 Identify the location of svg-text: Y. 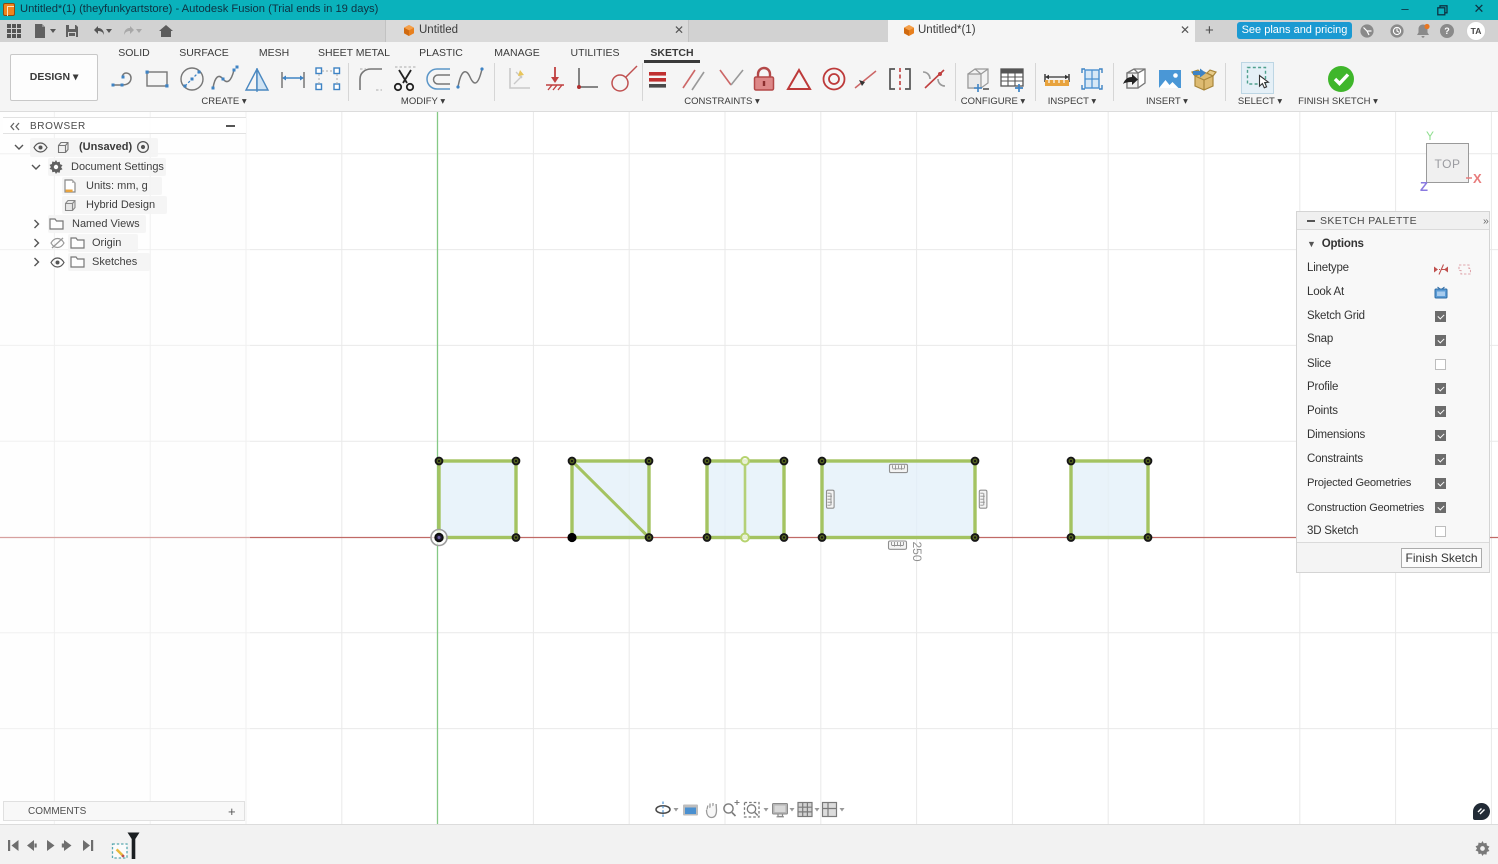
(1430, 136).